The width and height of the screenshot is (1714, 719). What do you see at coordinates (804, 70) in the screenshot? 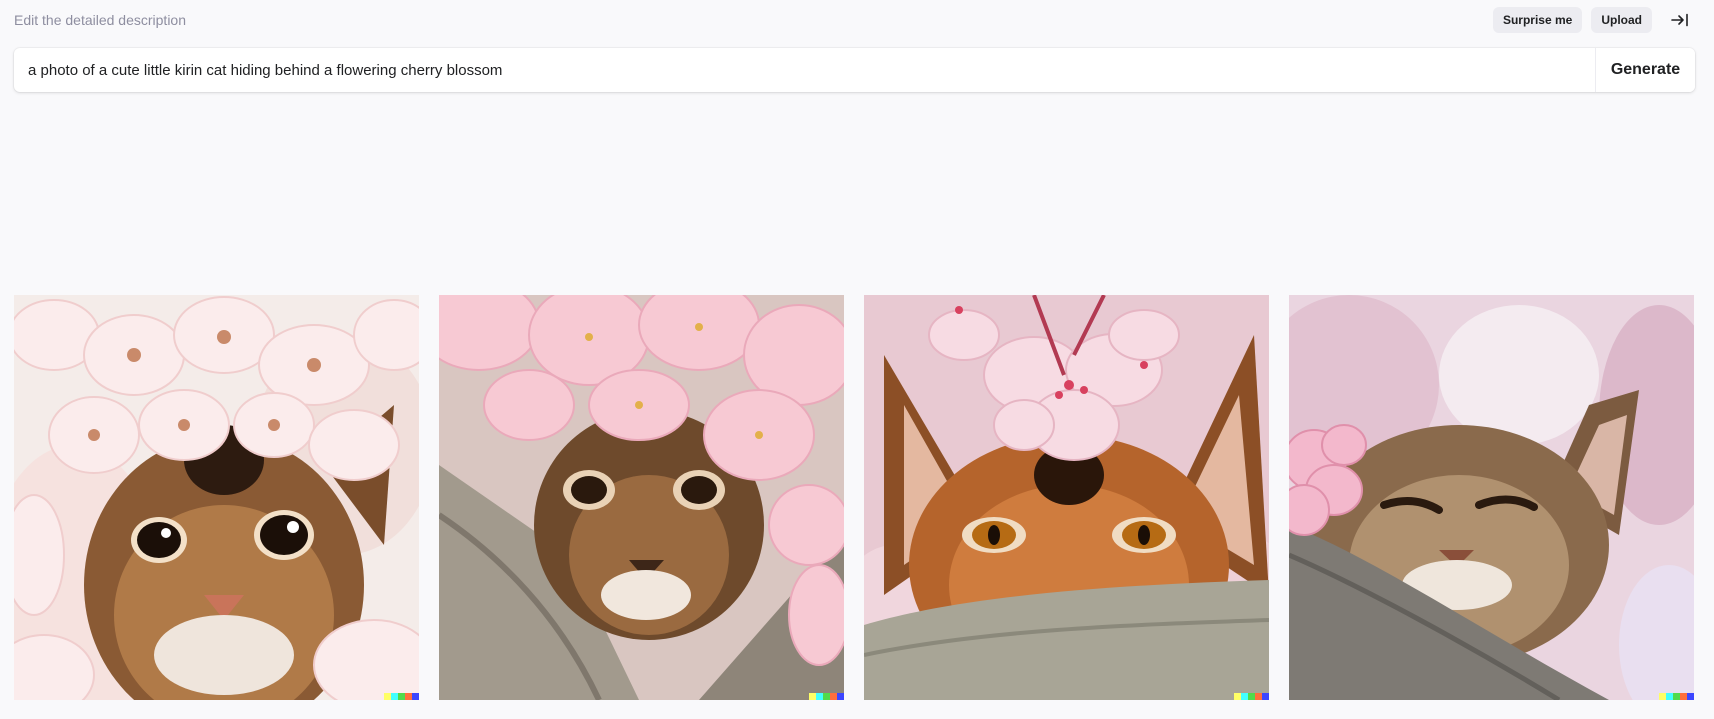
I see `prompt-input` at bounding box center [804, 70].